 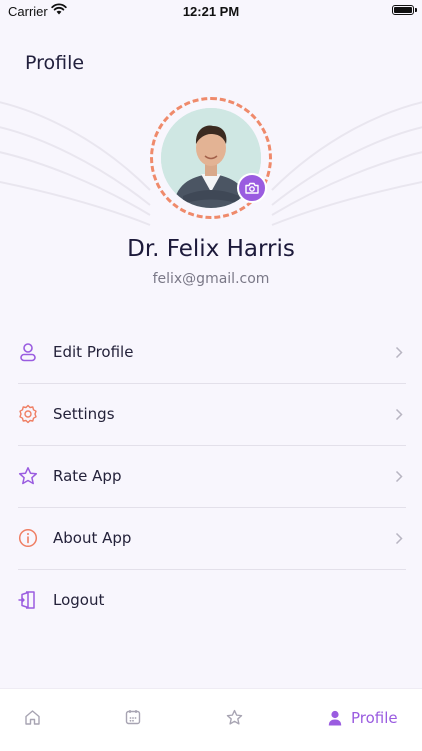 I want to click on camera-icon, so click(x=252, y=188).